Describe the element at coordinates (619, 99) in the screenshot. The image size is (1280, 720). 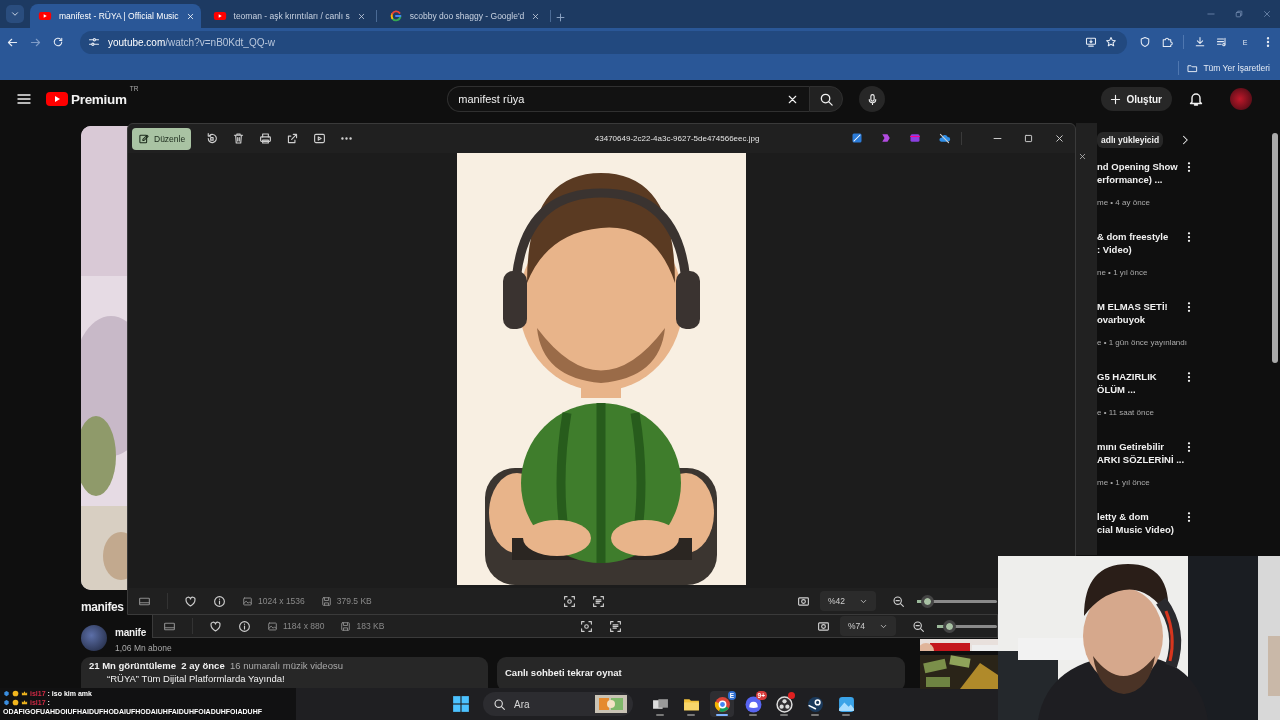
I see `search-field: manifest rüya` at that location.